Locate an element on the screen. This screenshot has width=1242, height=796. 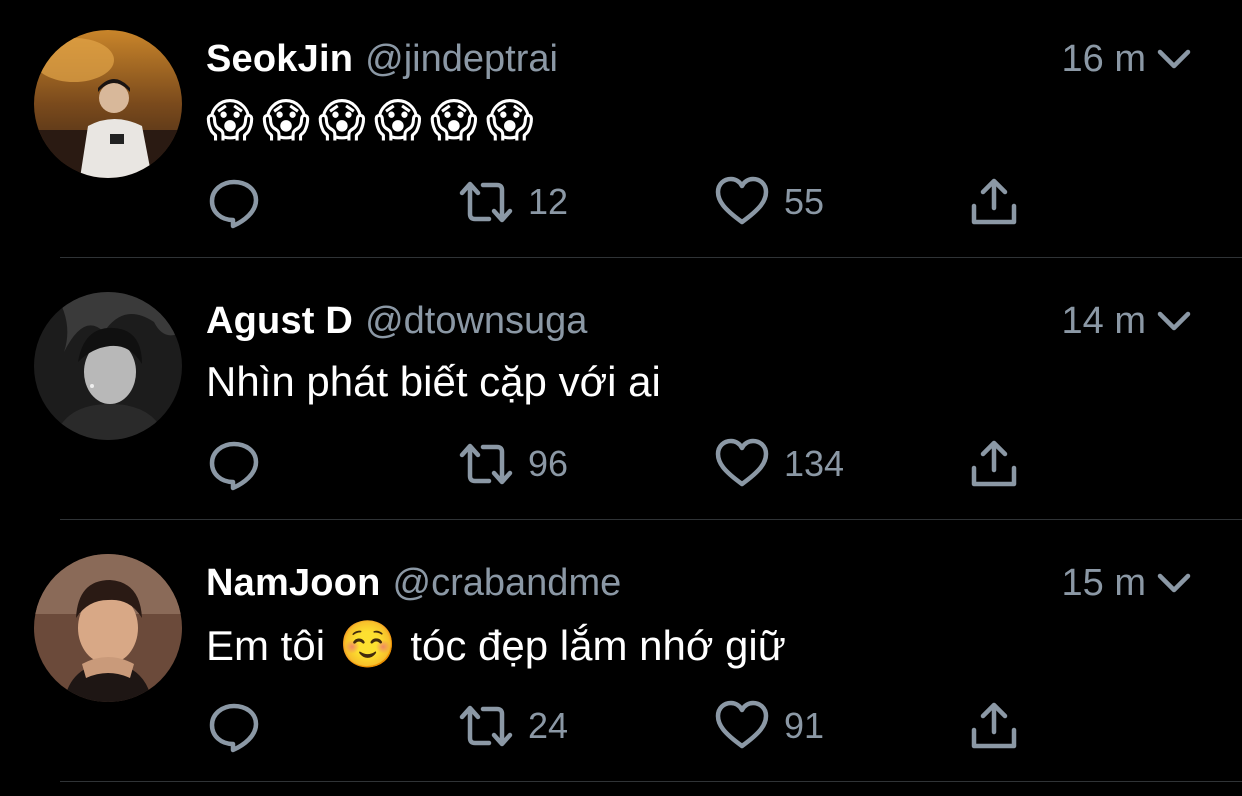
tweet-text-before: Em tôi is located at coordinates (266, 645).